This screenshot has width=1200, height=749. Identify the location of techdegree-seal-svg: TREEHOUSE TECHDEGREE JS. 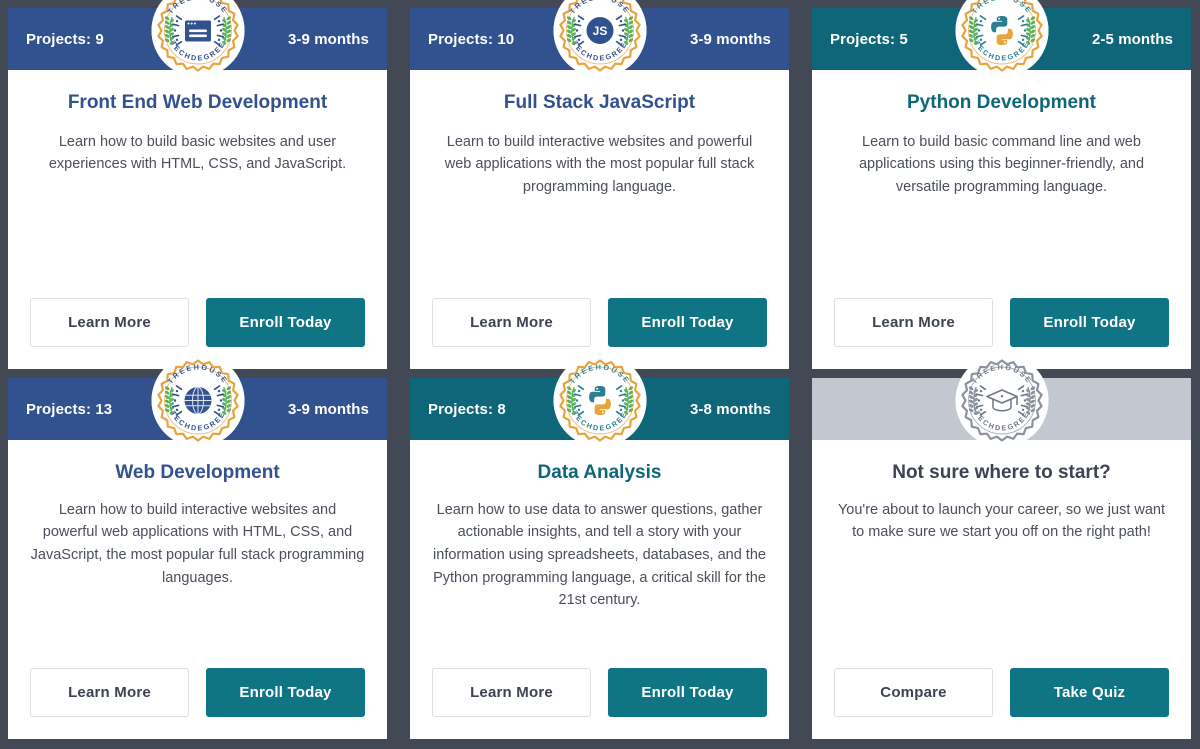
(599, 38).